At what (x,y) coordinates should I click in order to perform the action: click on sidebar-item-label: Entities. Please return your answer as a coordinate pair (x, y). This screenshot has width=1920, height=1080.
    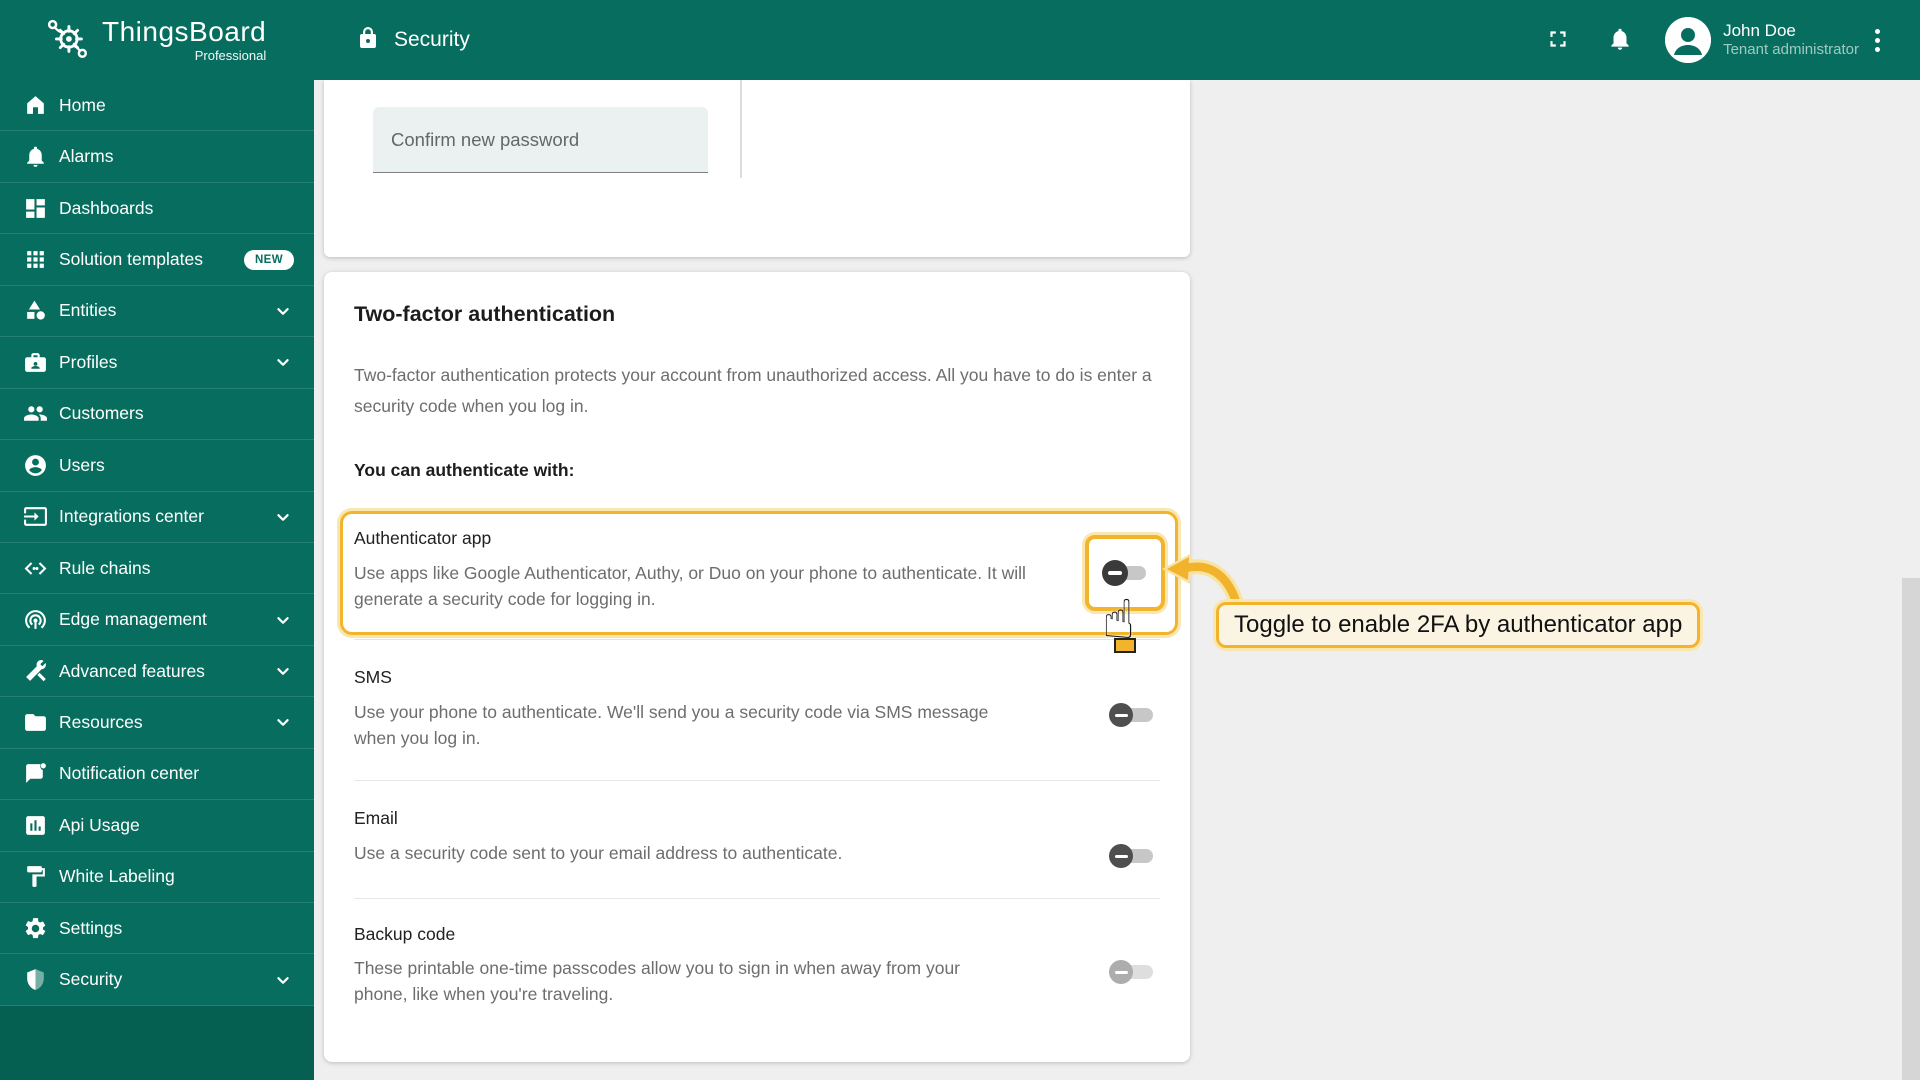
    Looking at the image, I should click on (88, 310).